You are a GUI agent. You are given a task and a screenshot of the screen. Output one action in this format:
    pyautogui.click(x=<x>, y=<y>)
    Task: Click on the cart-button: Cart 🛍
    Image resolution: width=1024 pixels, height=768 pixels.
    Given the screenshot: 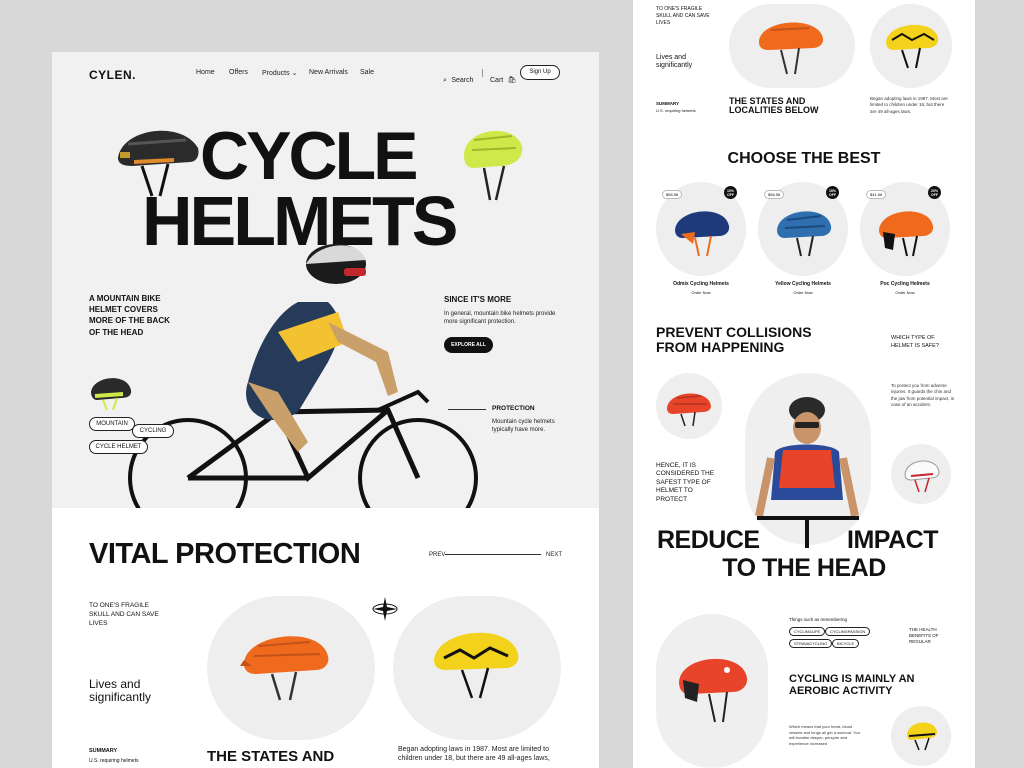 What is the action you would take?
    pyautogui.click(x=503, y=78)
    